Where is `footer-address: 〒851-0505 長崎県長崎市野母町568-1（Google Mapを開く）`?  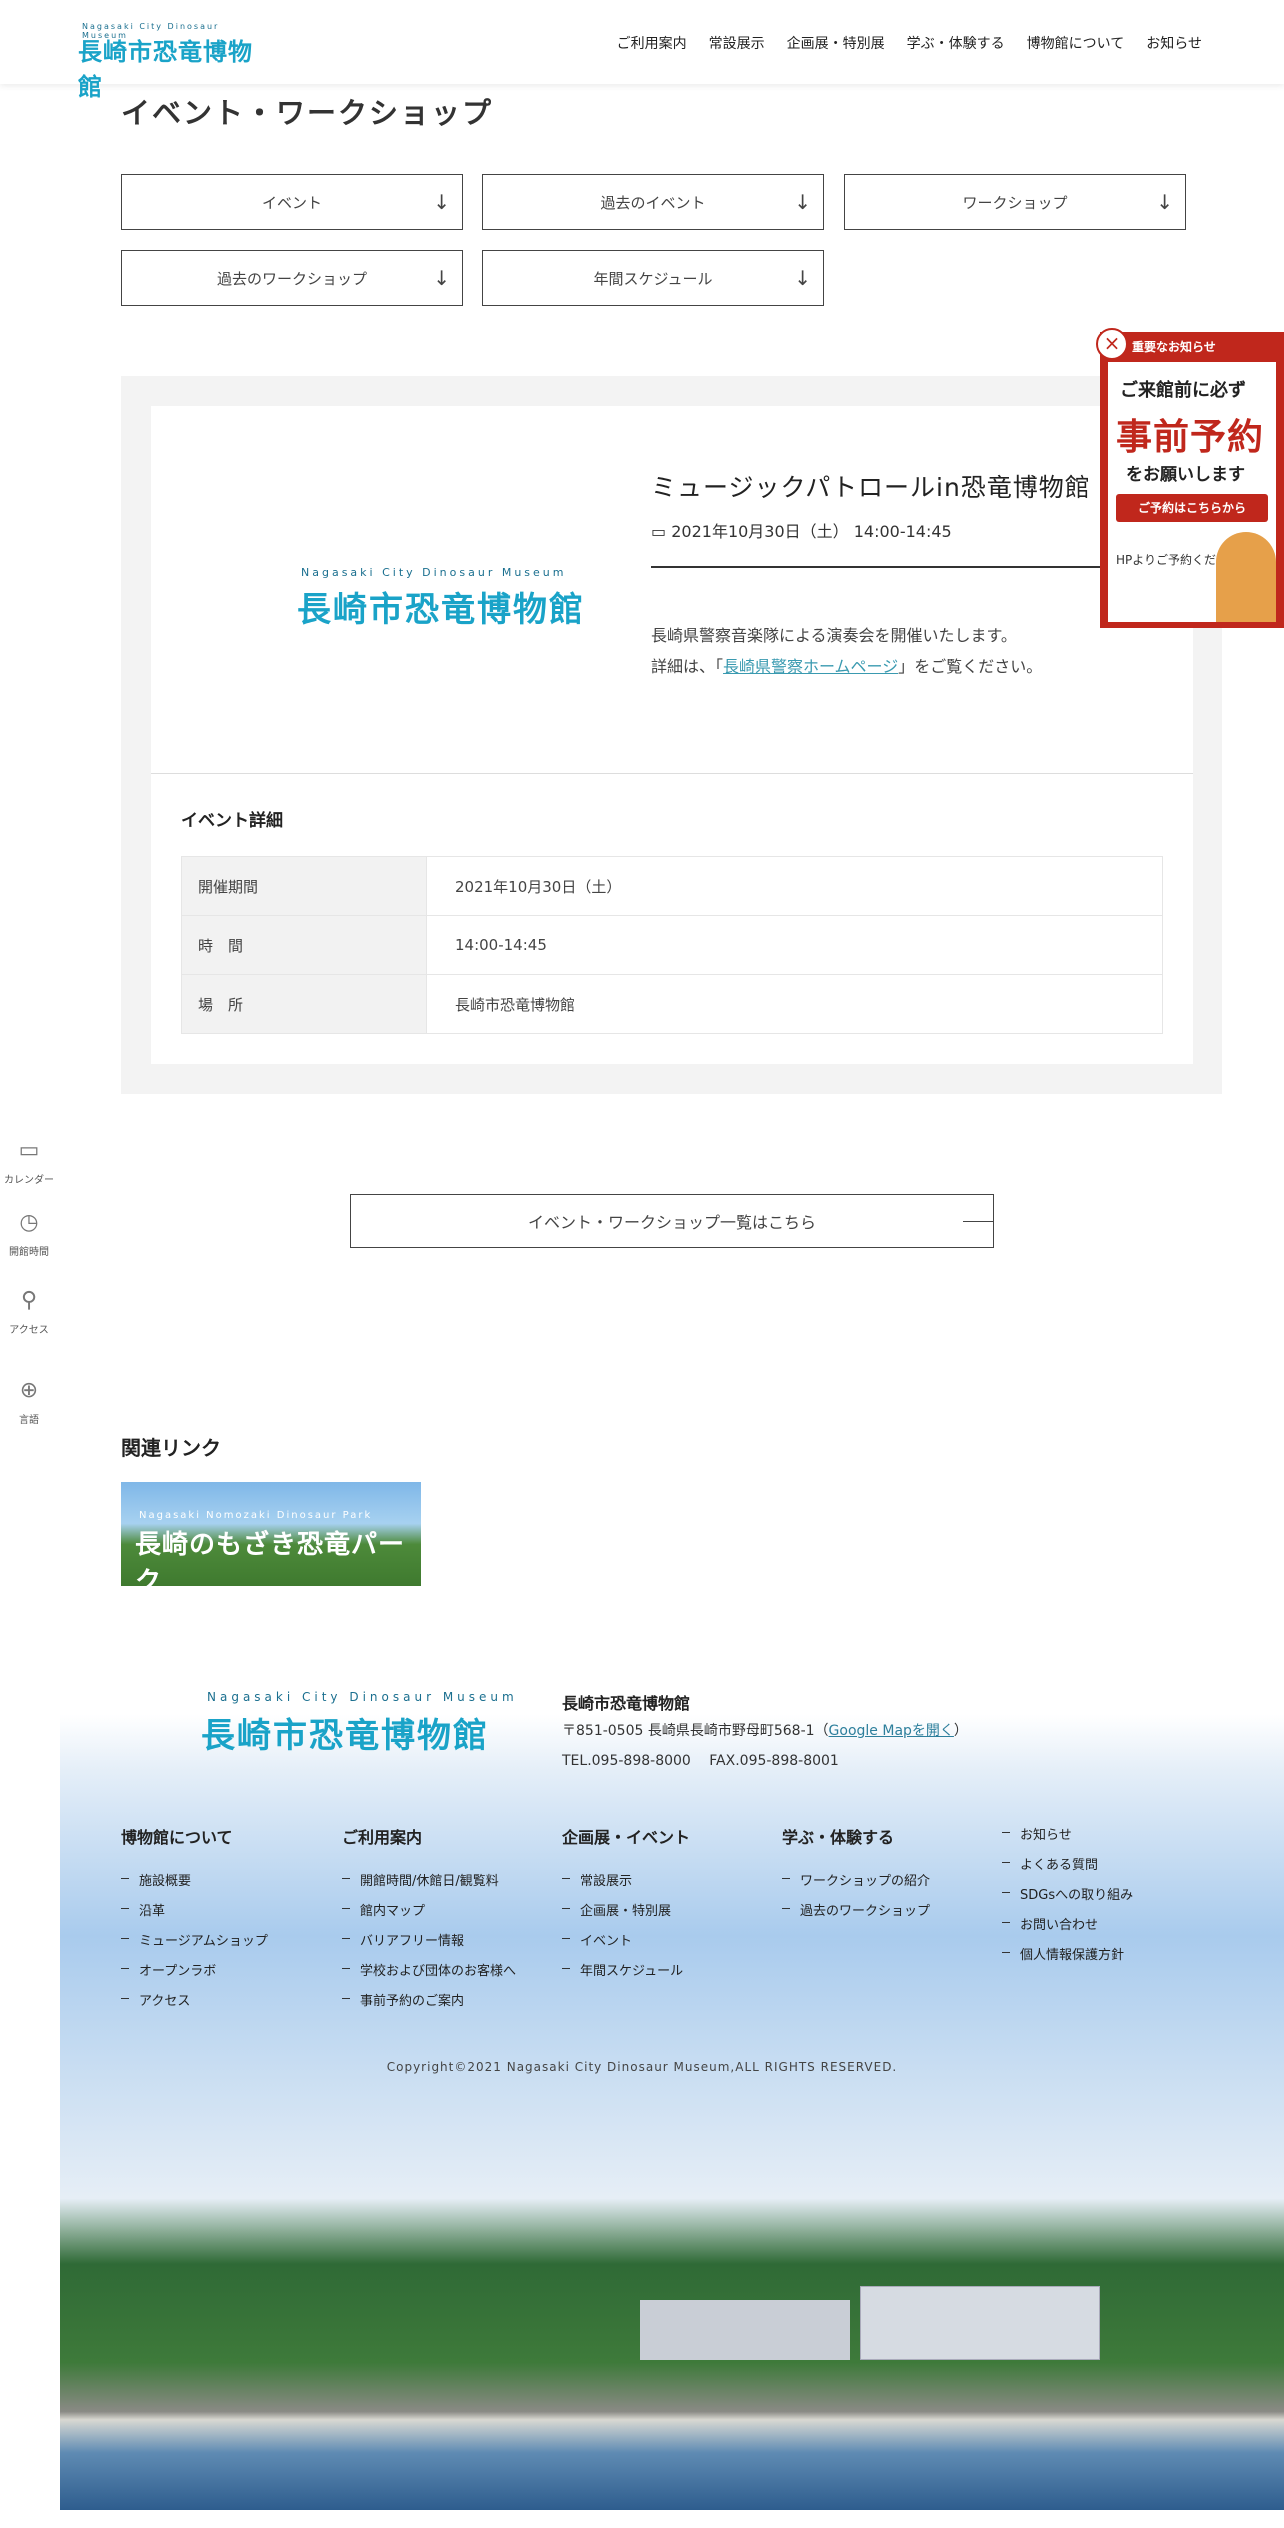 footer-address: 〒851-0505 長崎県長崎市野母町568-1（Google Mapを開く） is located at coordinates (765, 1730).